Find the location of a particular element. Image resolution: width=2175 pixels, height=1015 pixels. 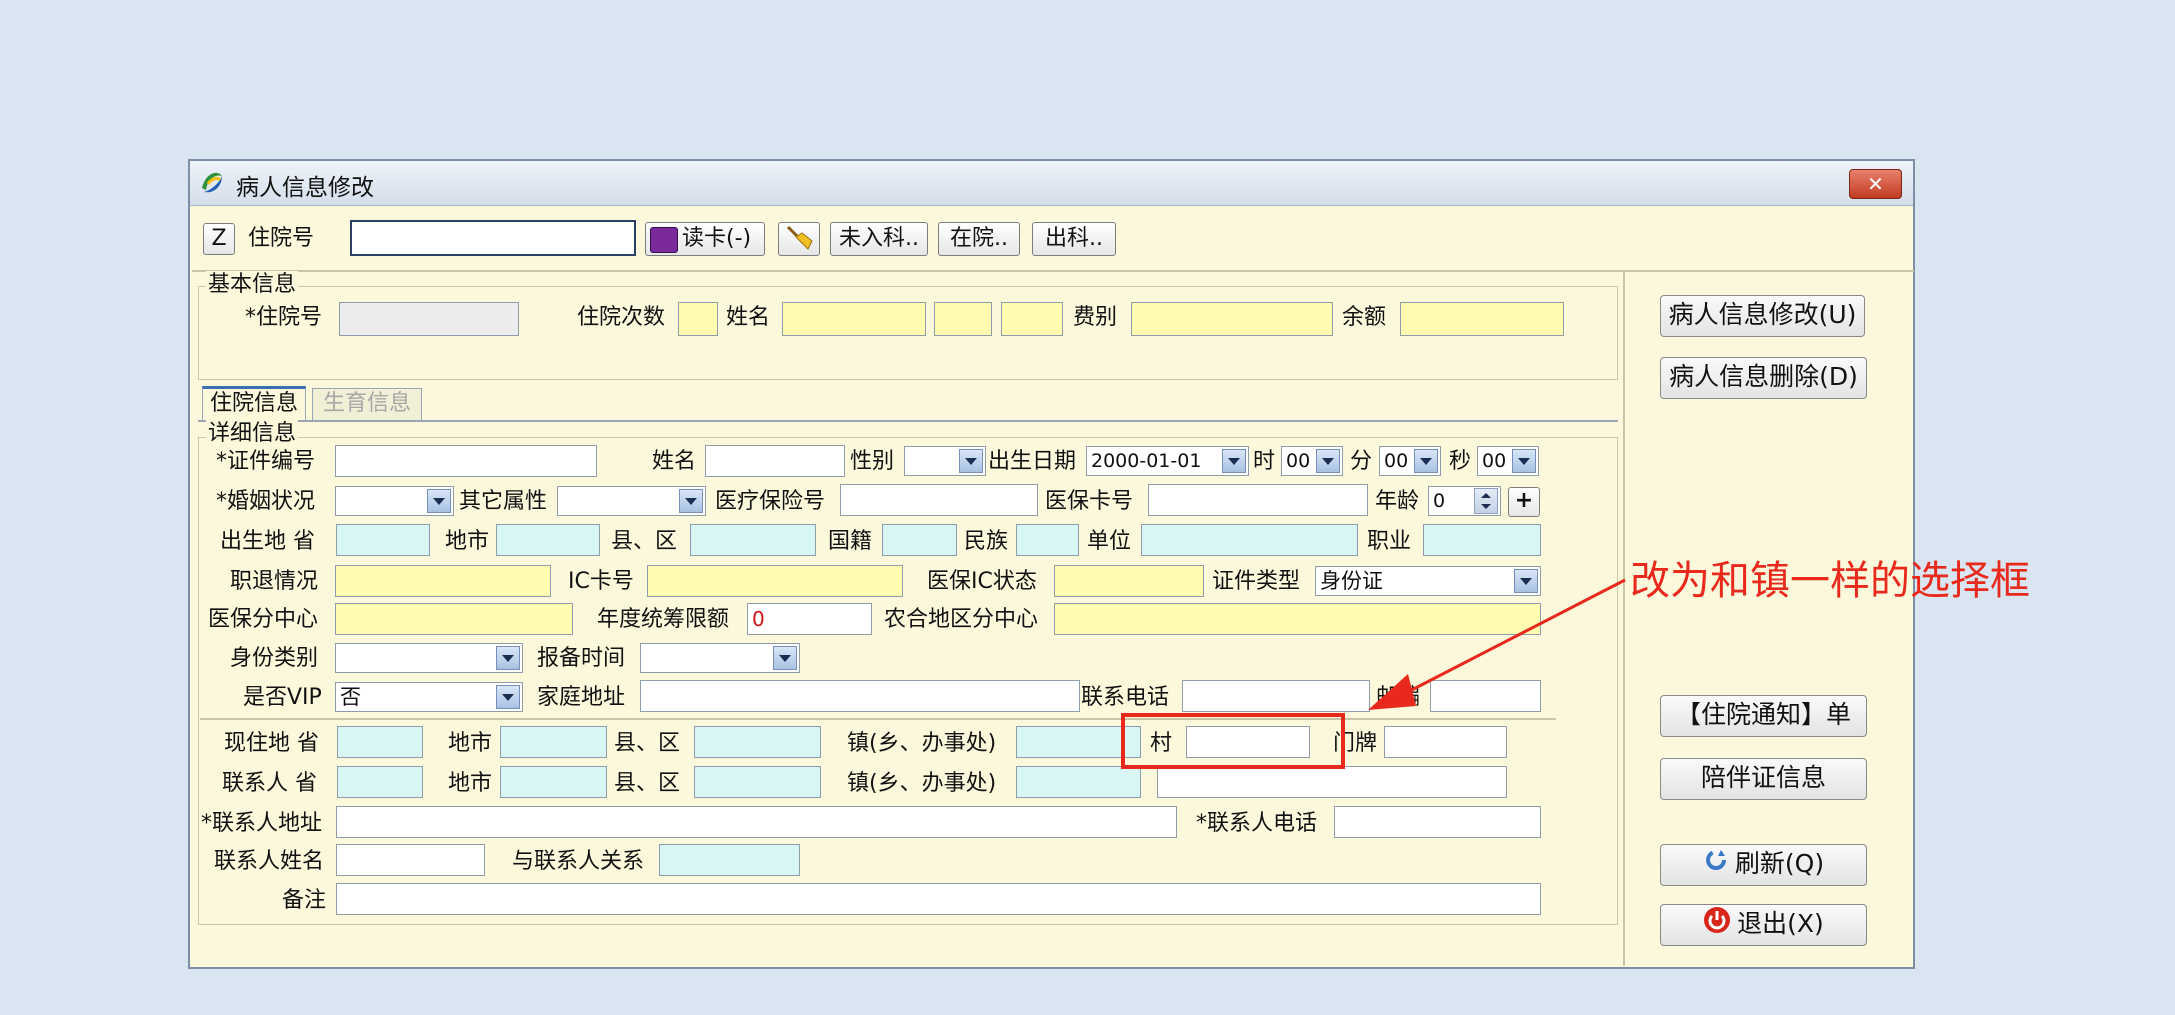

home-address-label: 家庭地址 is located at coordinates (581, 697).